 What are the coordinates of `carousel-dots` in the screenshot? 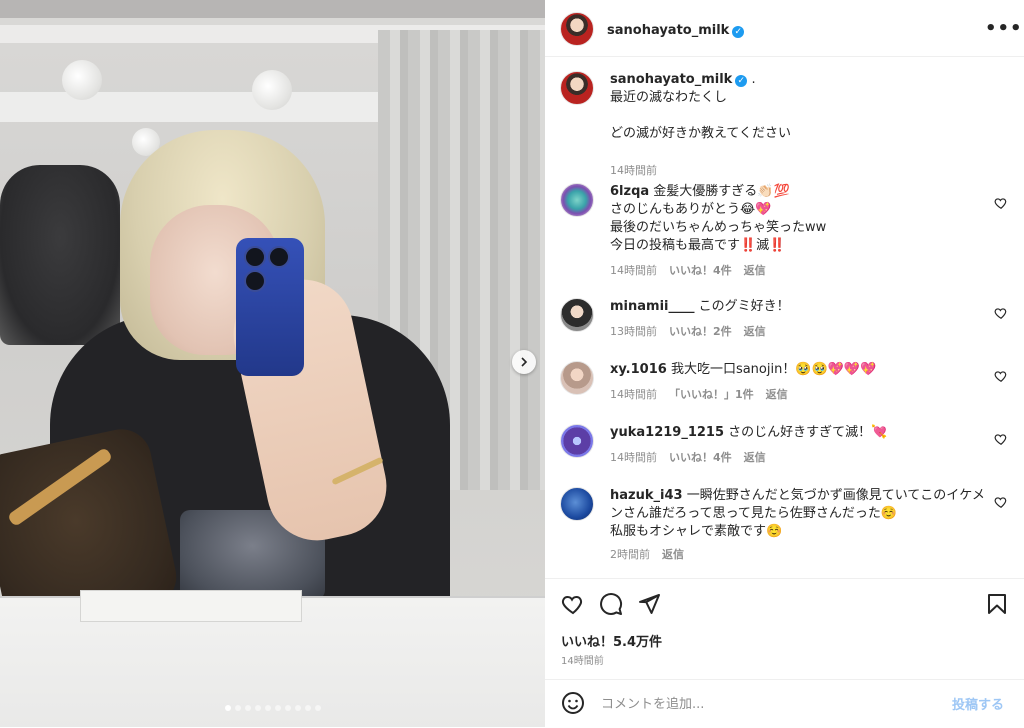 It's located at (272, 708).